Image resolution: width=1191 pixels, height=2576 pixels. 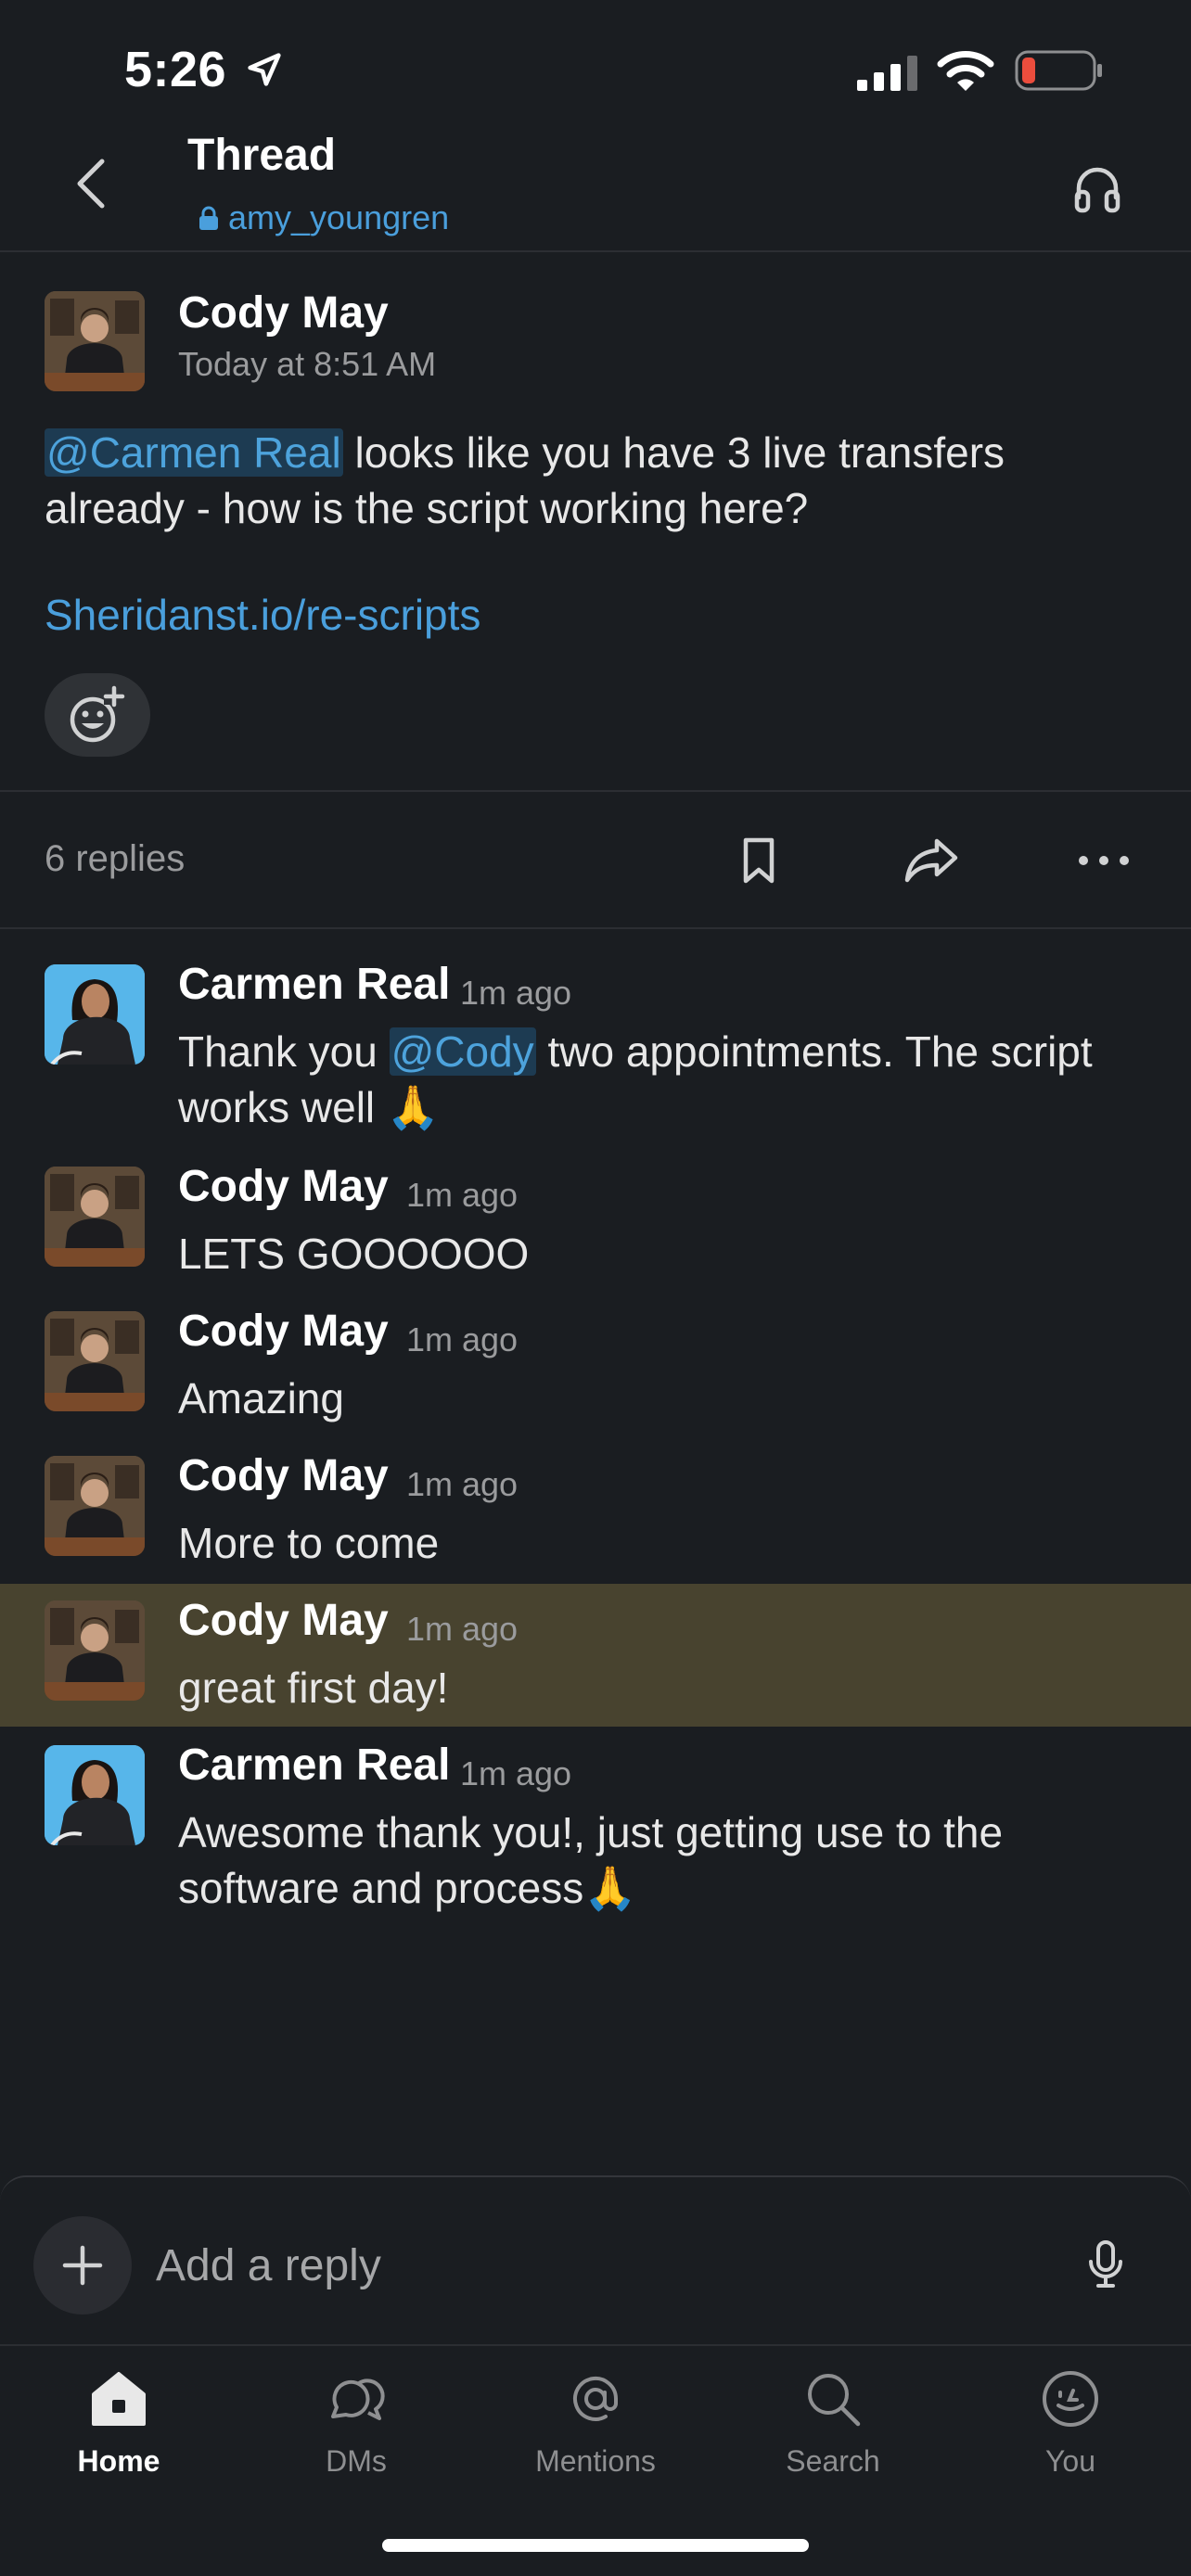 I want to click on add-attachment-button, so click(x=82, y=2265).